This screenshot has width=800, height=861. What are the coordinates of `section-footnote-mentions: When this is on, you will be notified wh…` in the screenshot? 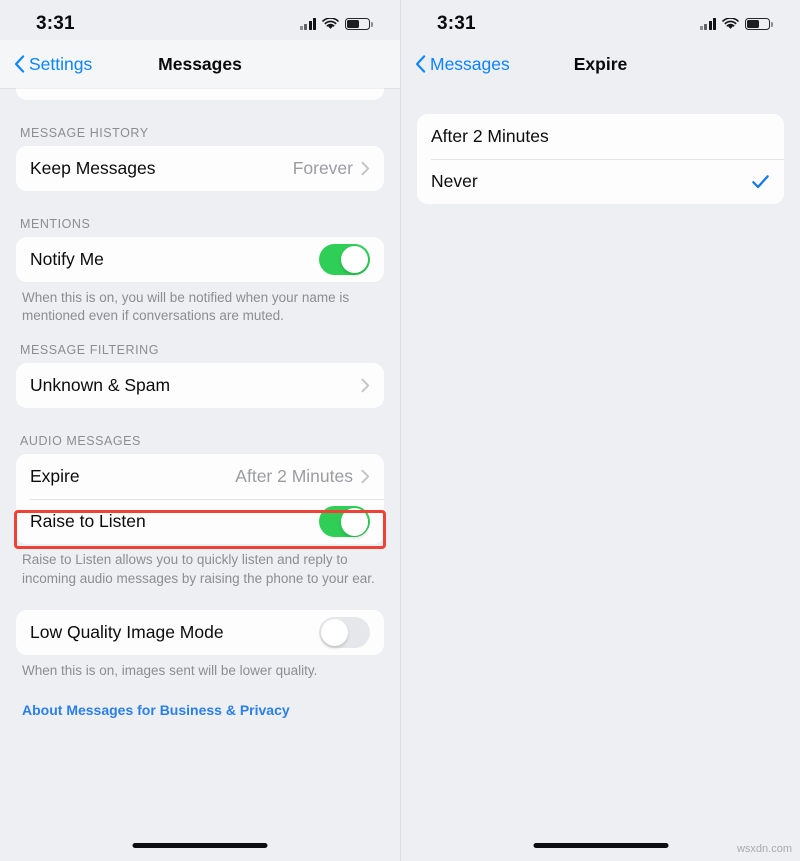 It's located at (186, 307).